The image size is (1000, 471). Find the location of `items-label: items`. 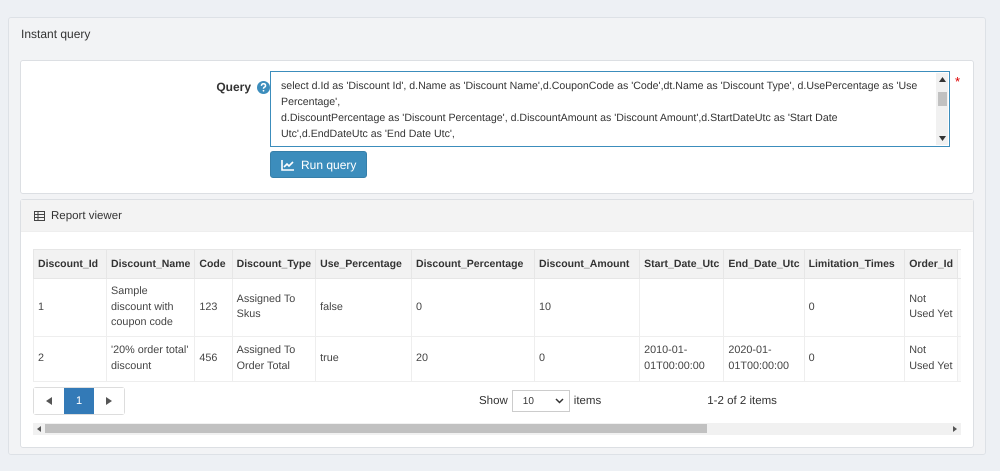

items-label: items is located at coordinates (588, 401).